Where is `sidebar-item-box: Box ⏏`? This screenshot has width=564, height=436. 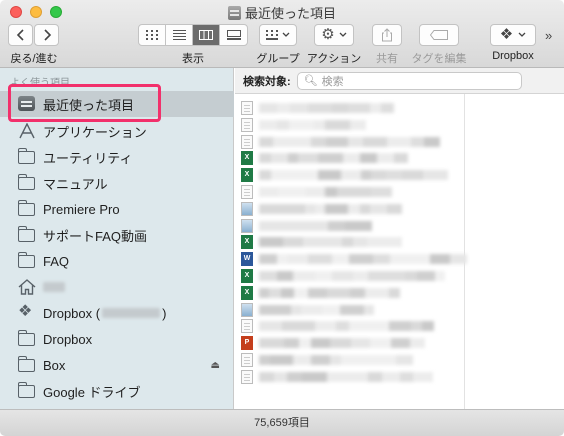 sidebar-item-box: Box ⏏ is located at coordinates (117, 365).